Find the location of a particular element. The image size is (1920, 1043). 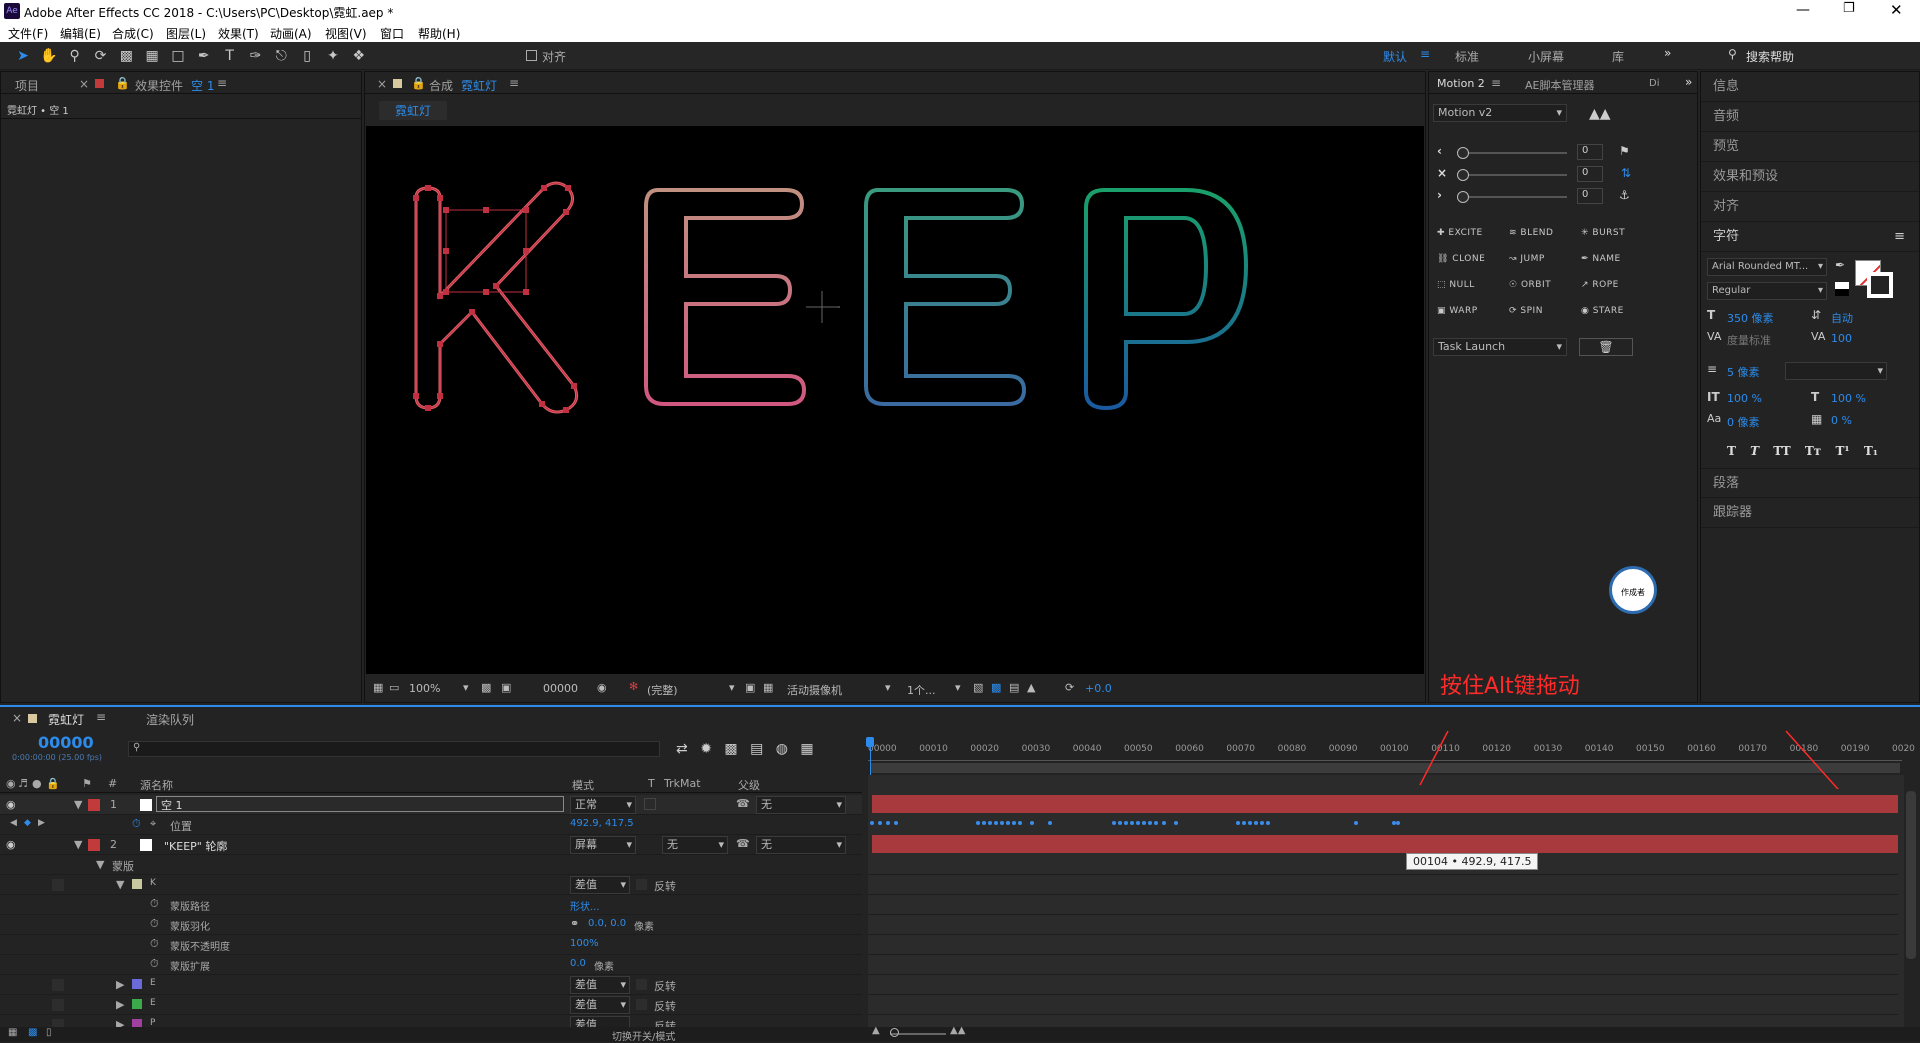

brush-tool-icon: ✑ is located at coordinates (255, 56).